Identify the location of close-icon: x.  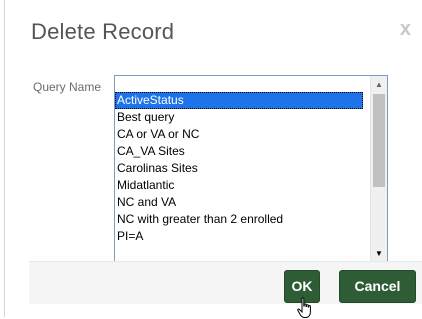
(405, 29).